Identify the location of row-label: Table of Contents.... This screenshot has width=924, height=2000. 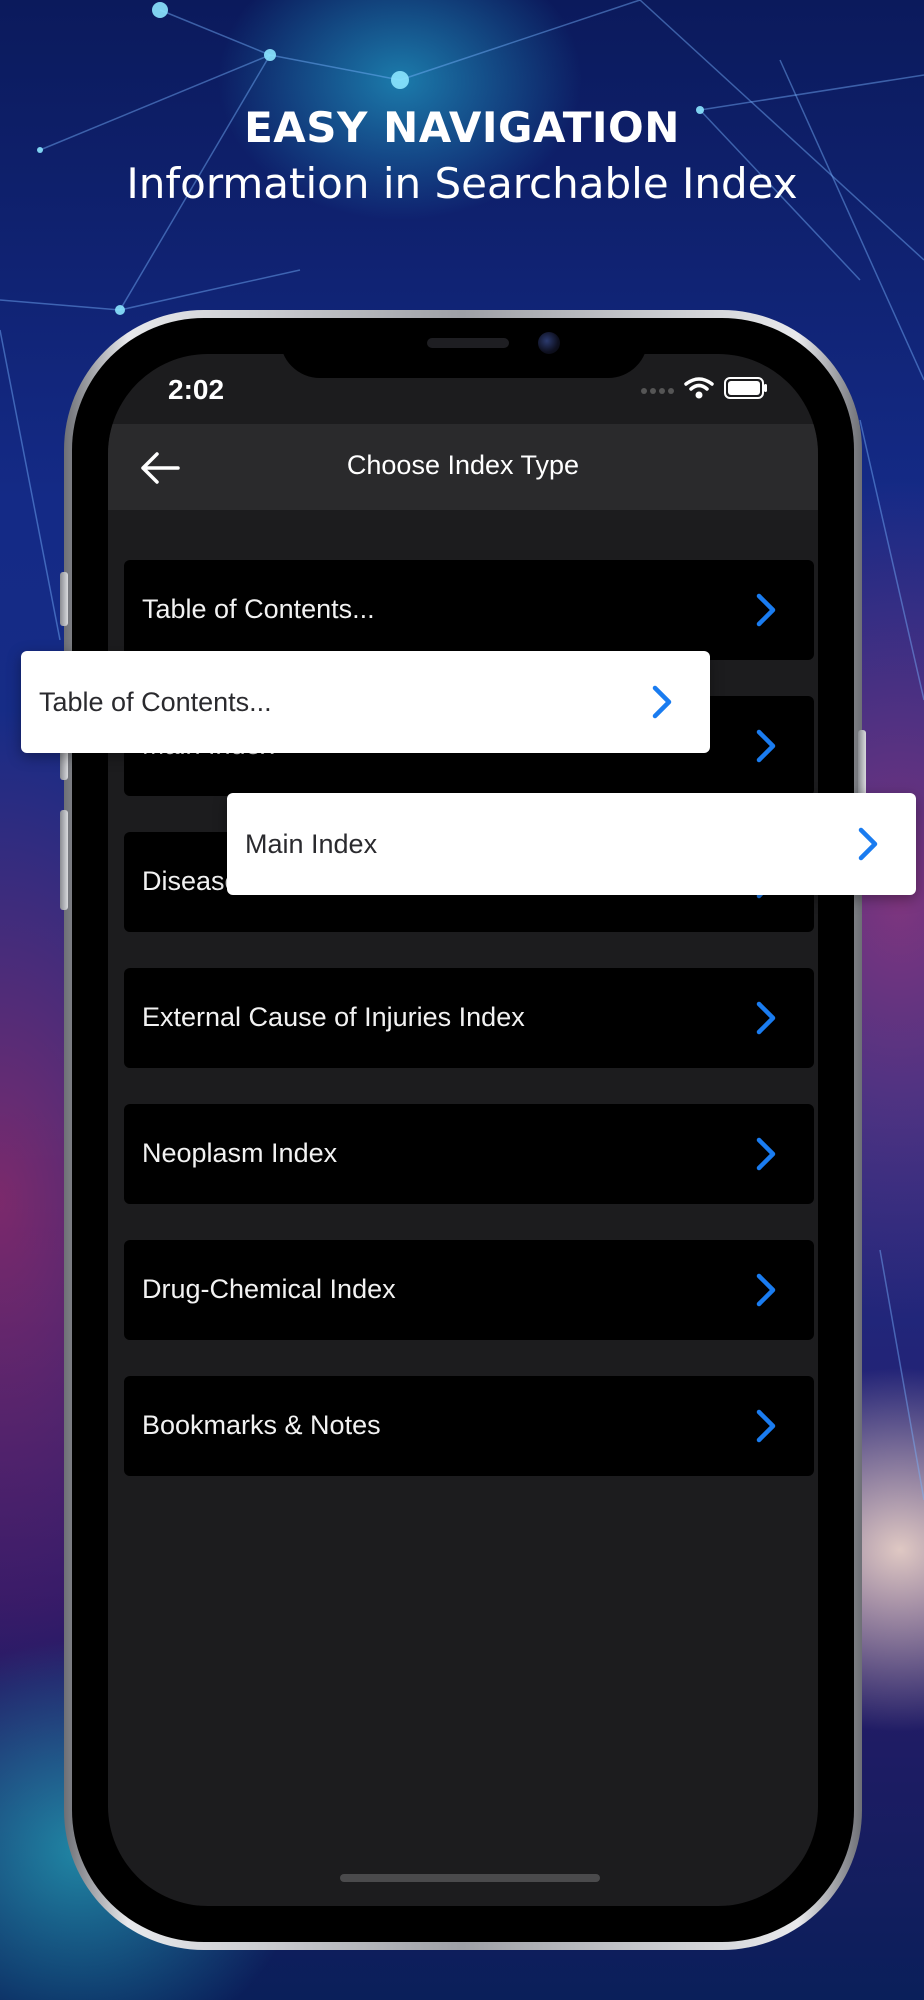
(258, 609).